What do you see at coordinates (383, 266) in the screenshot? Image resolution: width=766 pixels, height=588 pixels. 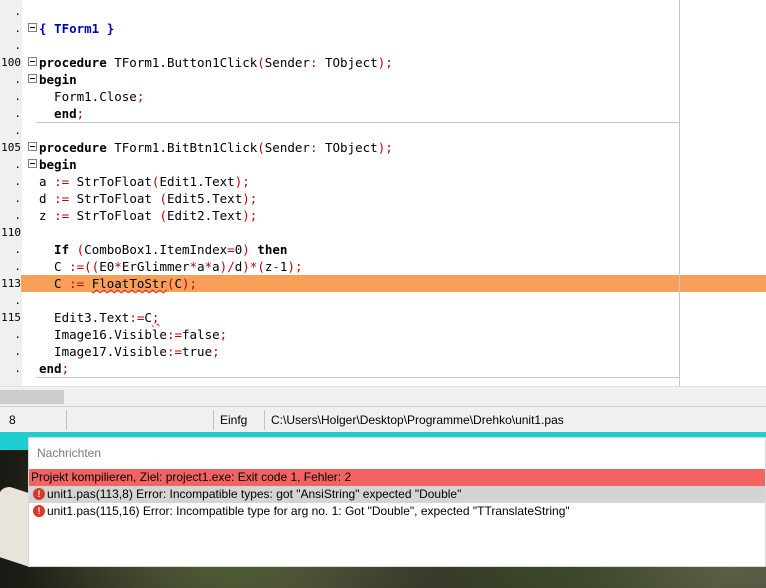 I see `code-line: . C :=((E0*ErGlimmer*a*a)/d)*(z-1);` at bounding box center [383, 266].